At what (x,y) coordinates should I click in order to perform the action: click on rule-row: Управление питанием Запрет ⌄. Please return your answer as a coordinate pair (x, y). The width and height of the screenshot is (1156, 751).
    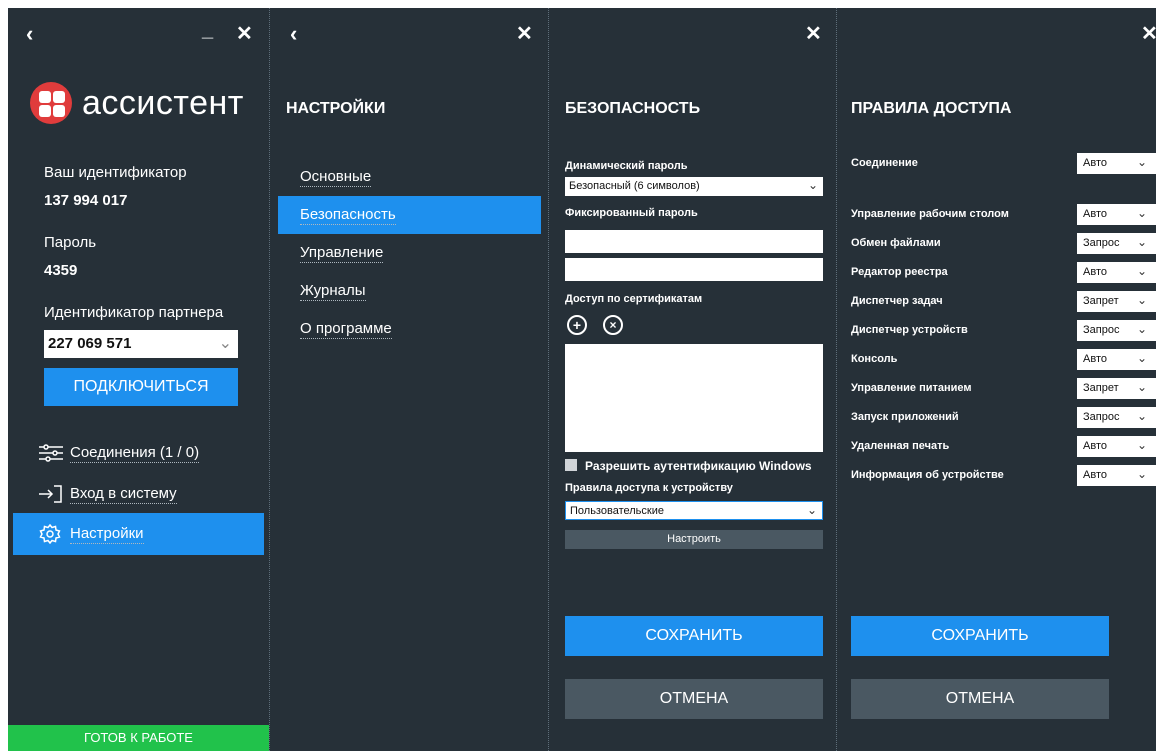
    Looking at the image, I should click on (1003, 389).